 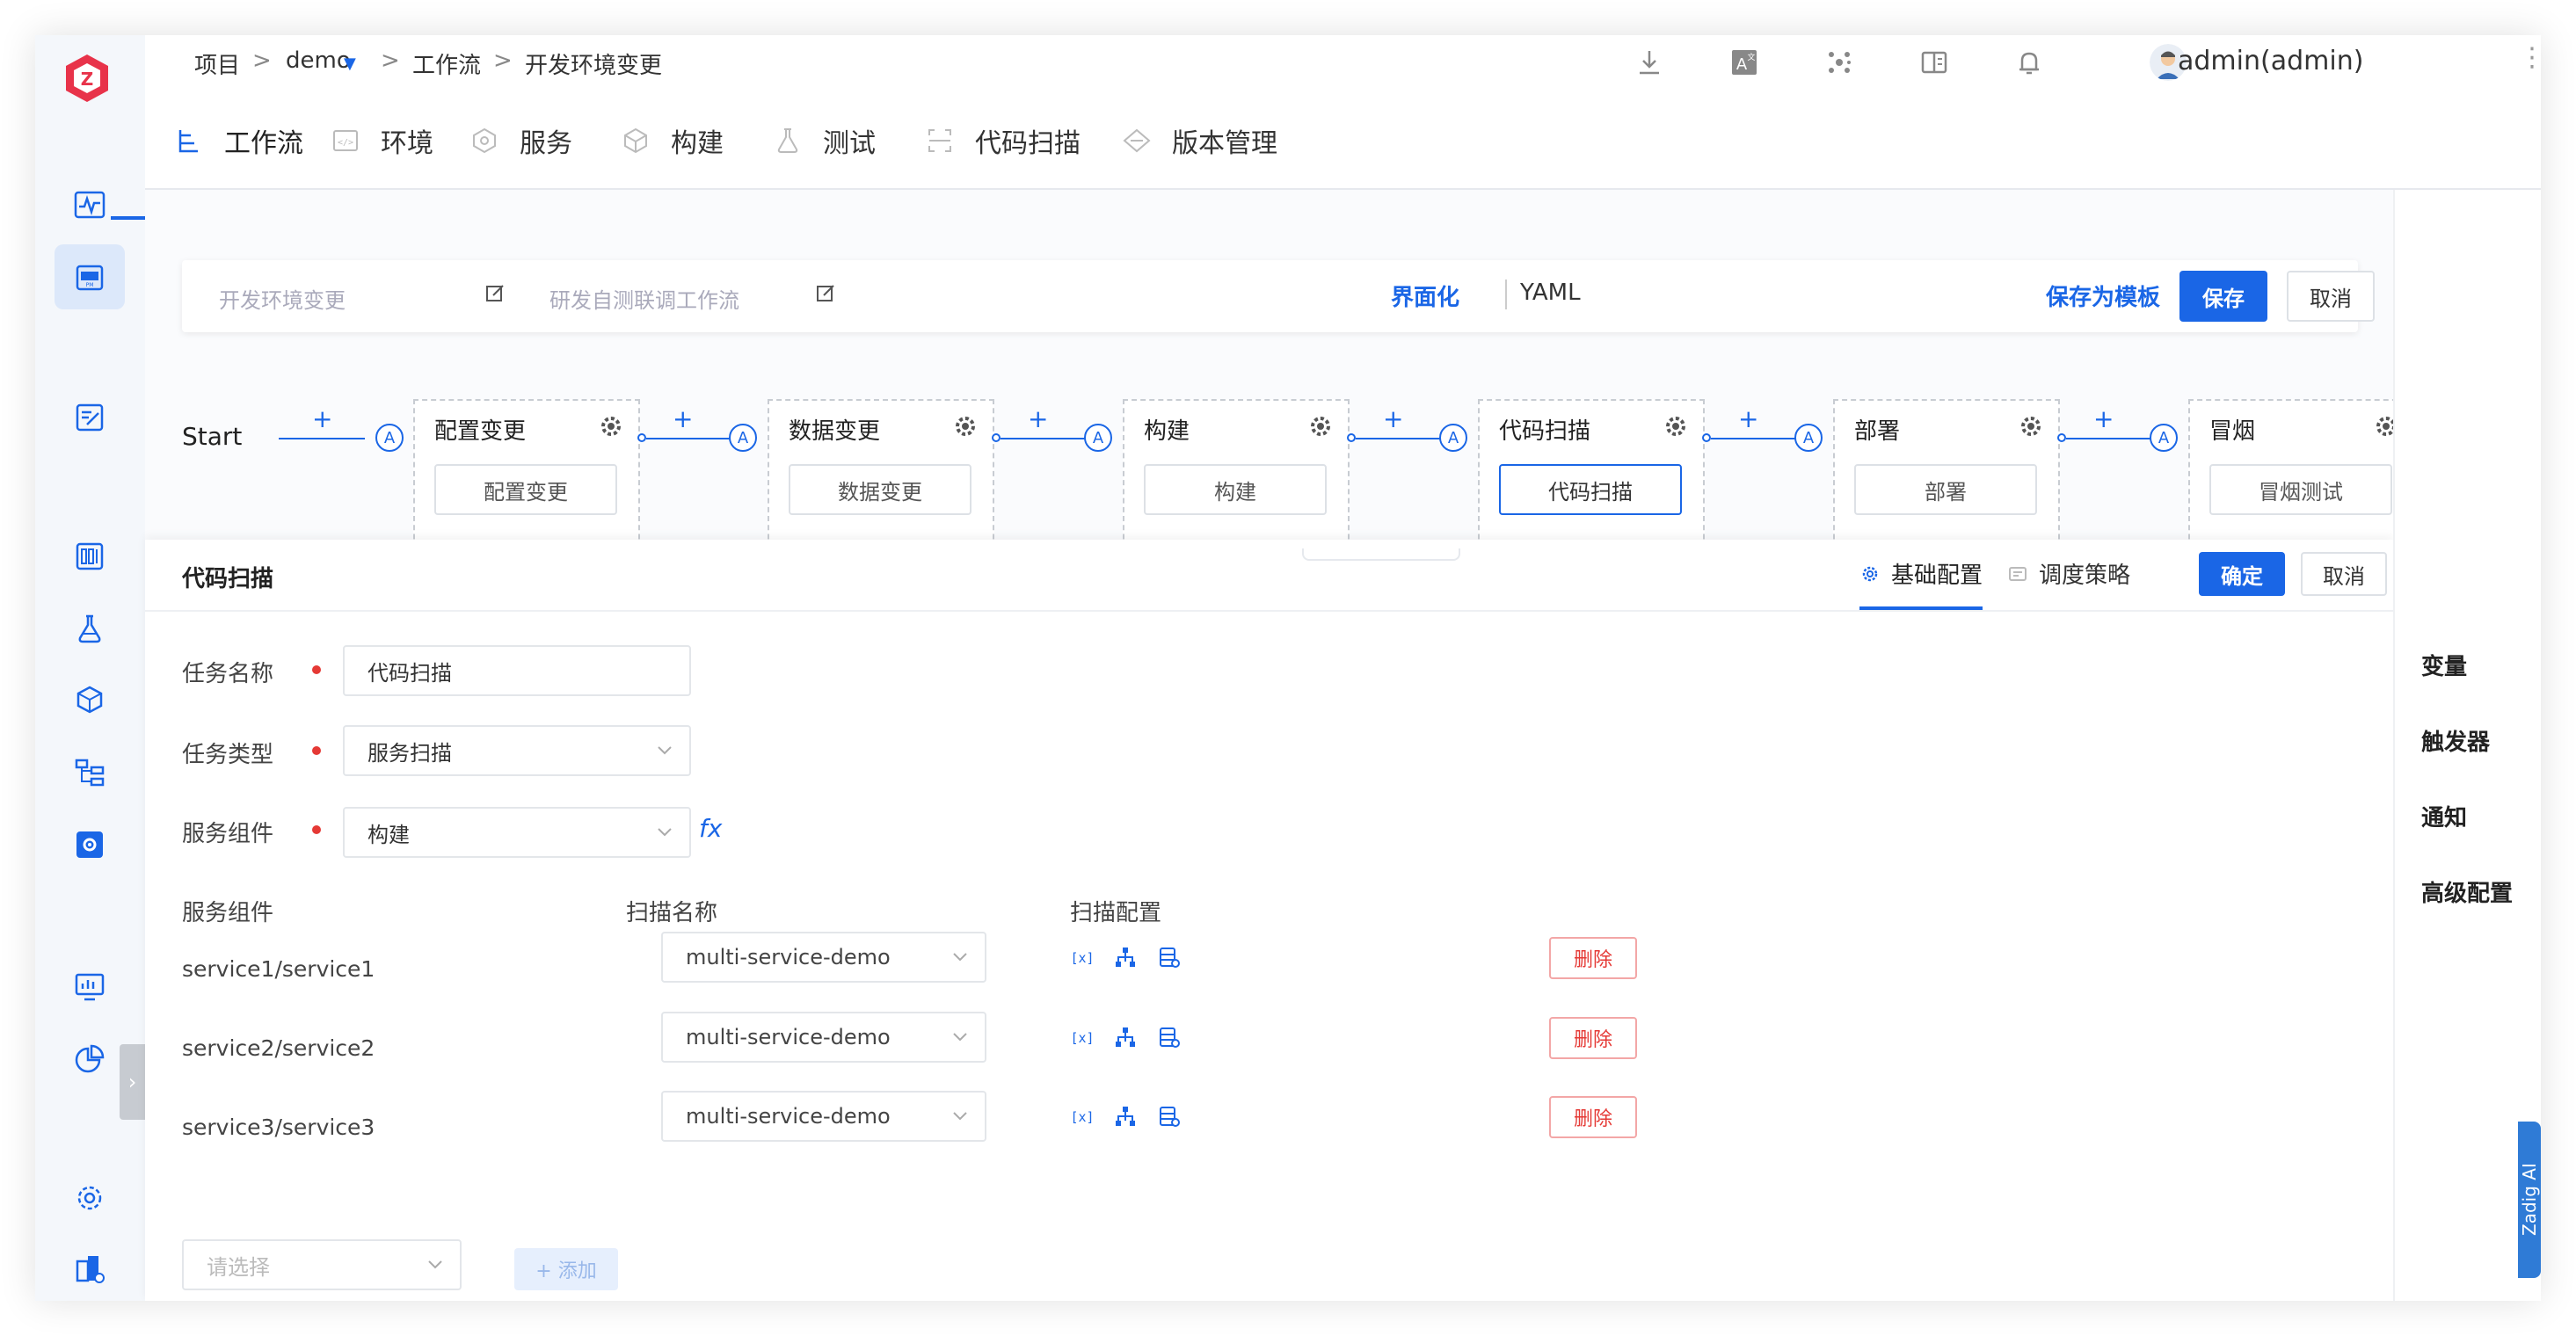 I want to click on save-button: 保存, so click(x=2223, y=296).